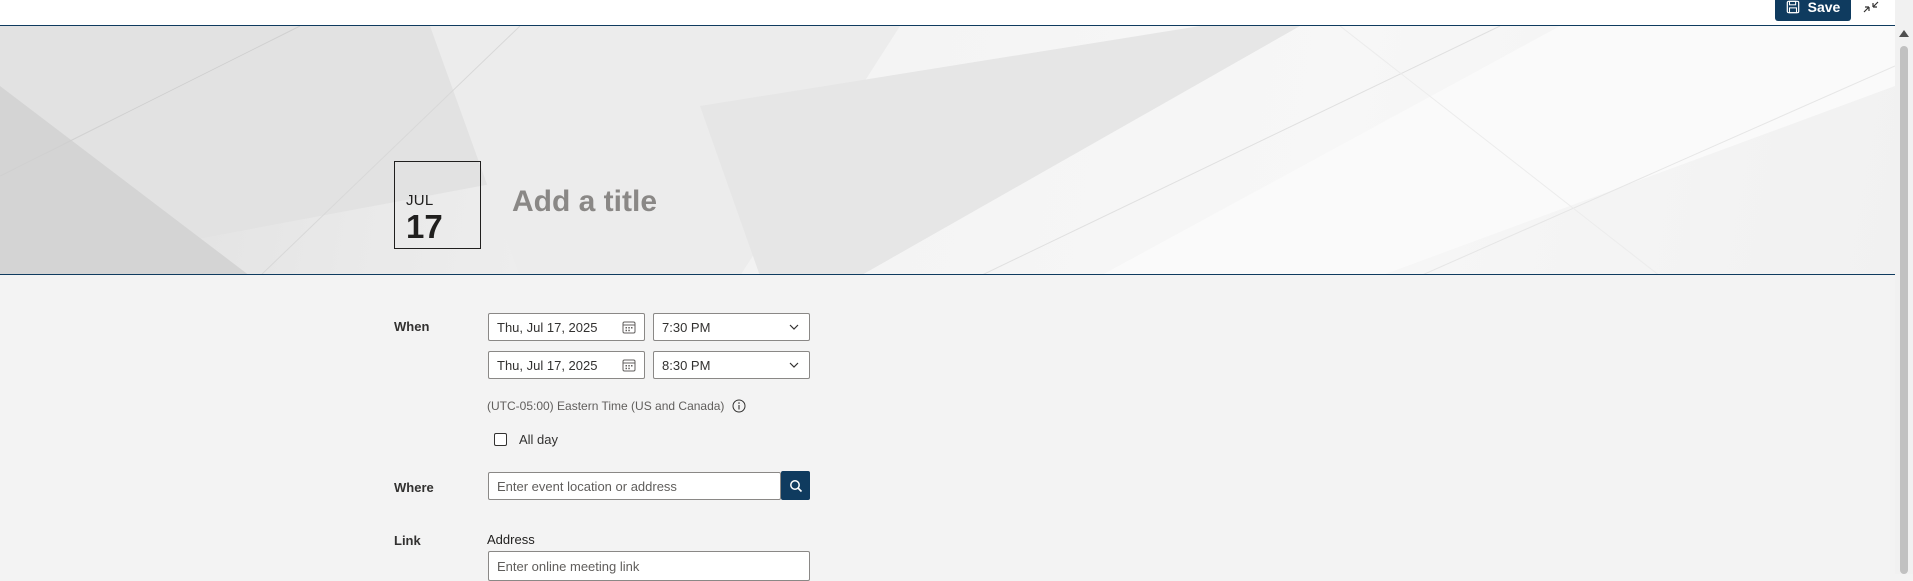 The image size is (1913, 581). What do you see at coordinates (420, 200) in the screenshot?
I see `event-month: JUL` at bounding box center [420, 200].